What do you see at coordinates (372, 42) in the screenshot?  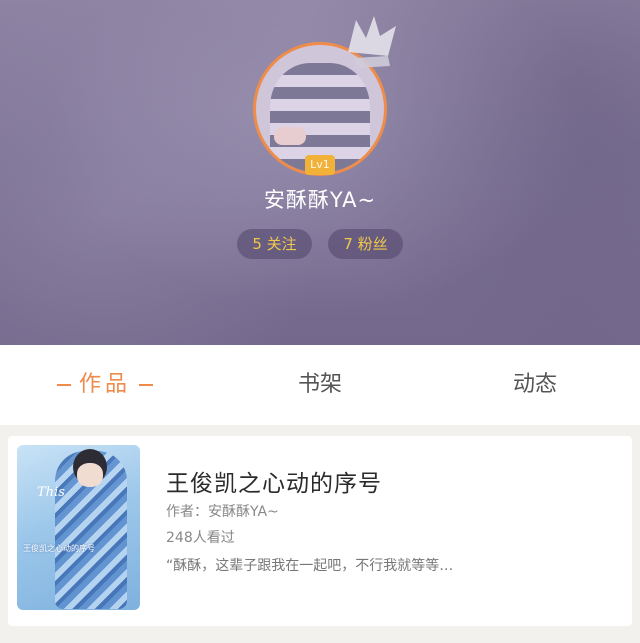 I see `crown-icon` at bounding box center [372, 42].